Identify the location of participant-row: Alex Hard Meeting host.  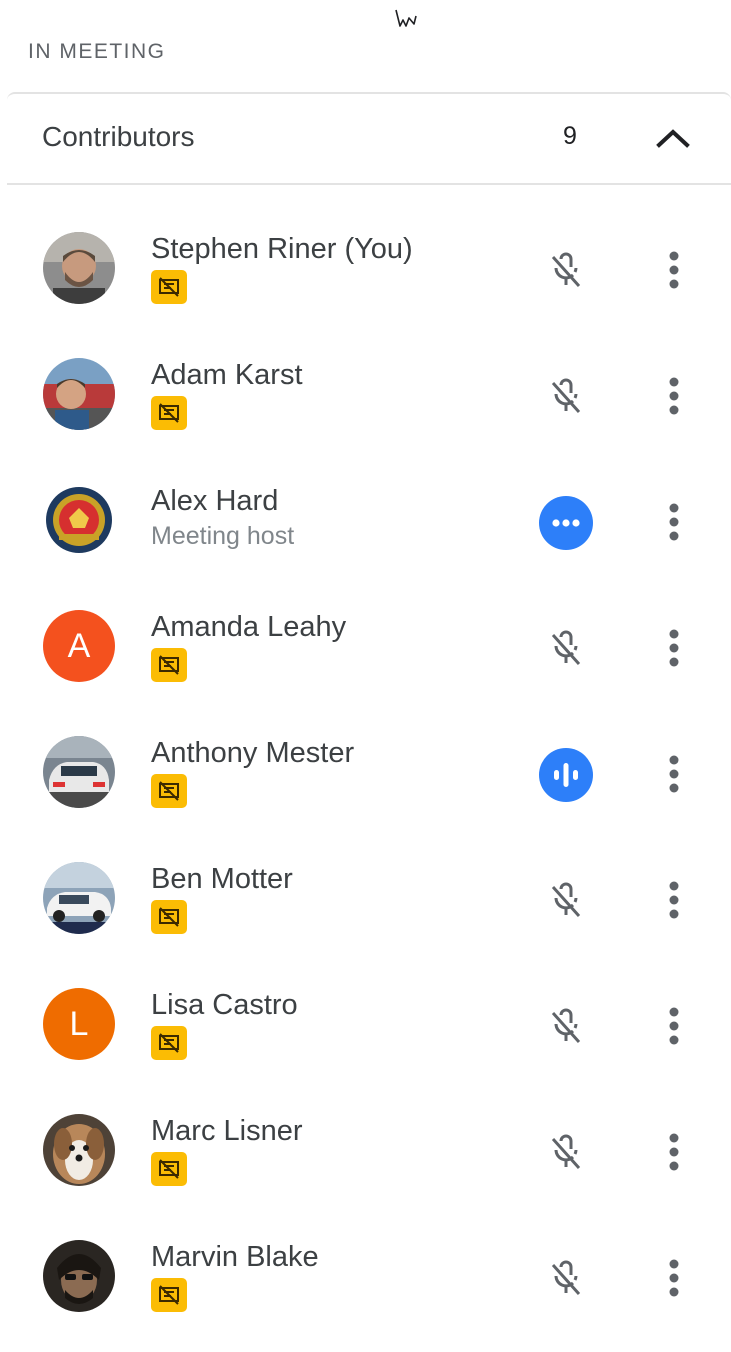
(365, 519).